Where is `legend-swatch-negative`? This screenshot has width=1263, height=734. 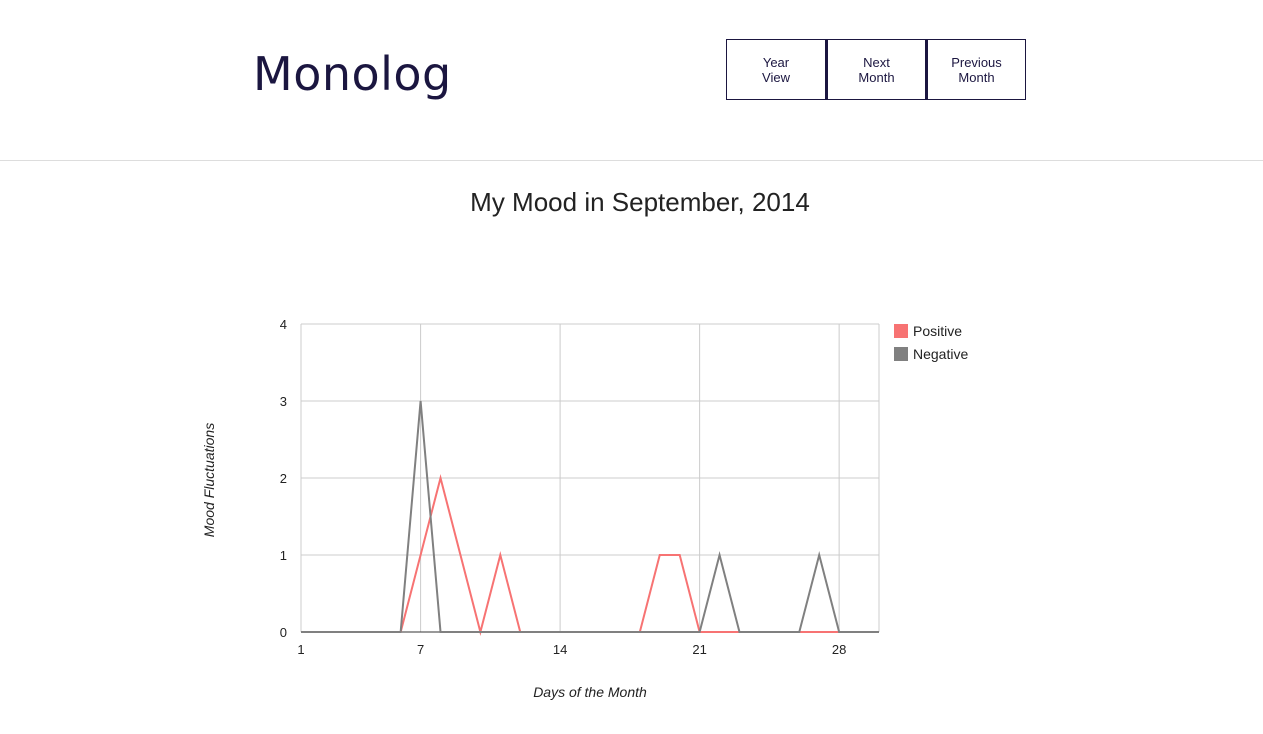 legend-swatch-negative is located at coordinates (901, 354).